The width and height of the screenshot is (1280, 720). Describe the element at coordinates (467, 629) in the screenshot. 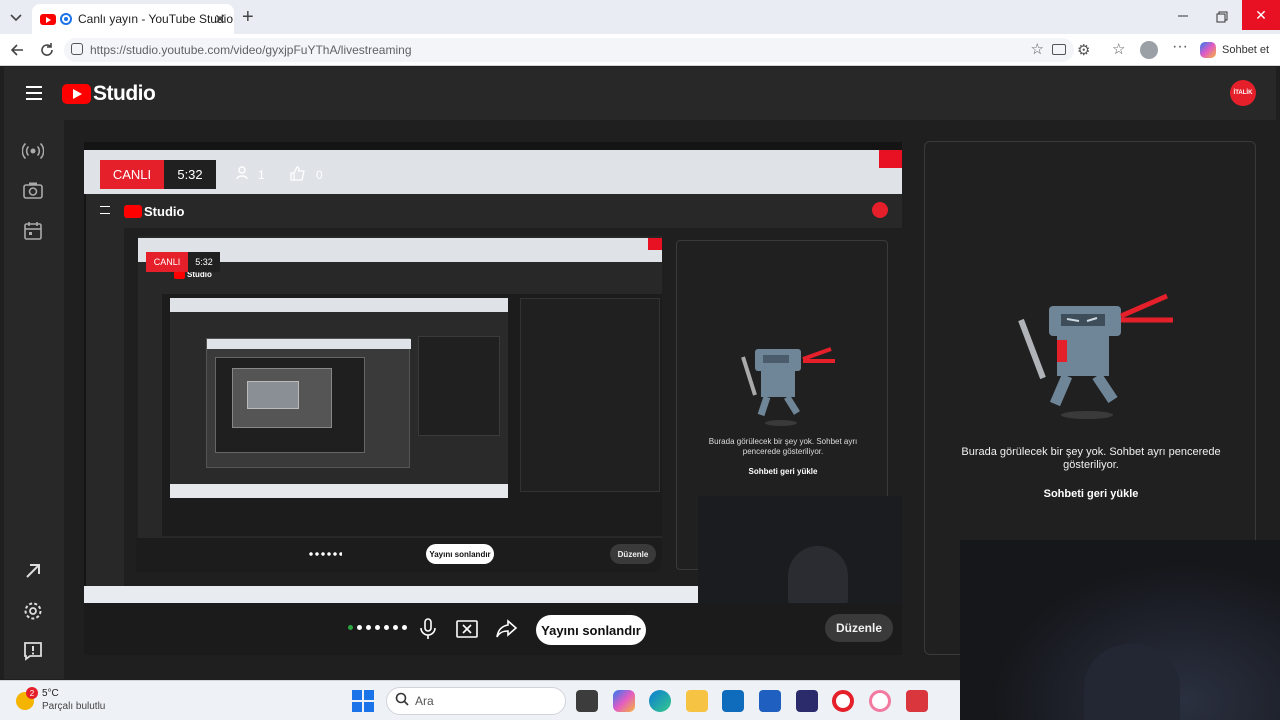

I see `camera-off-icon` at that location.